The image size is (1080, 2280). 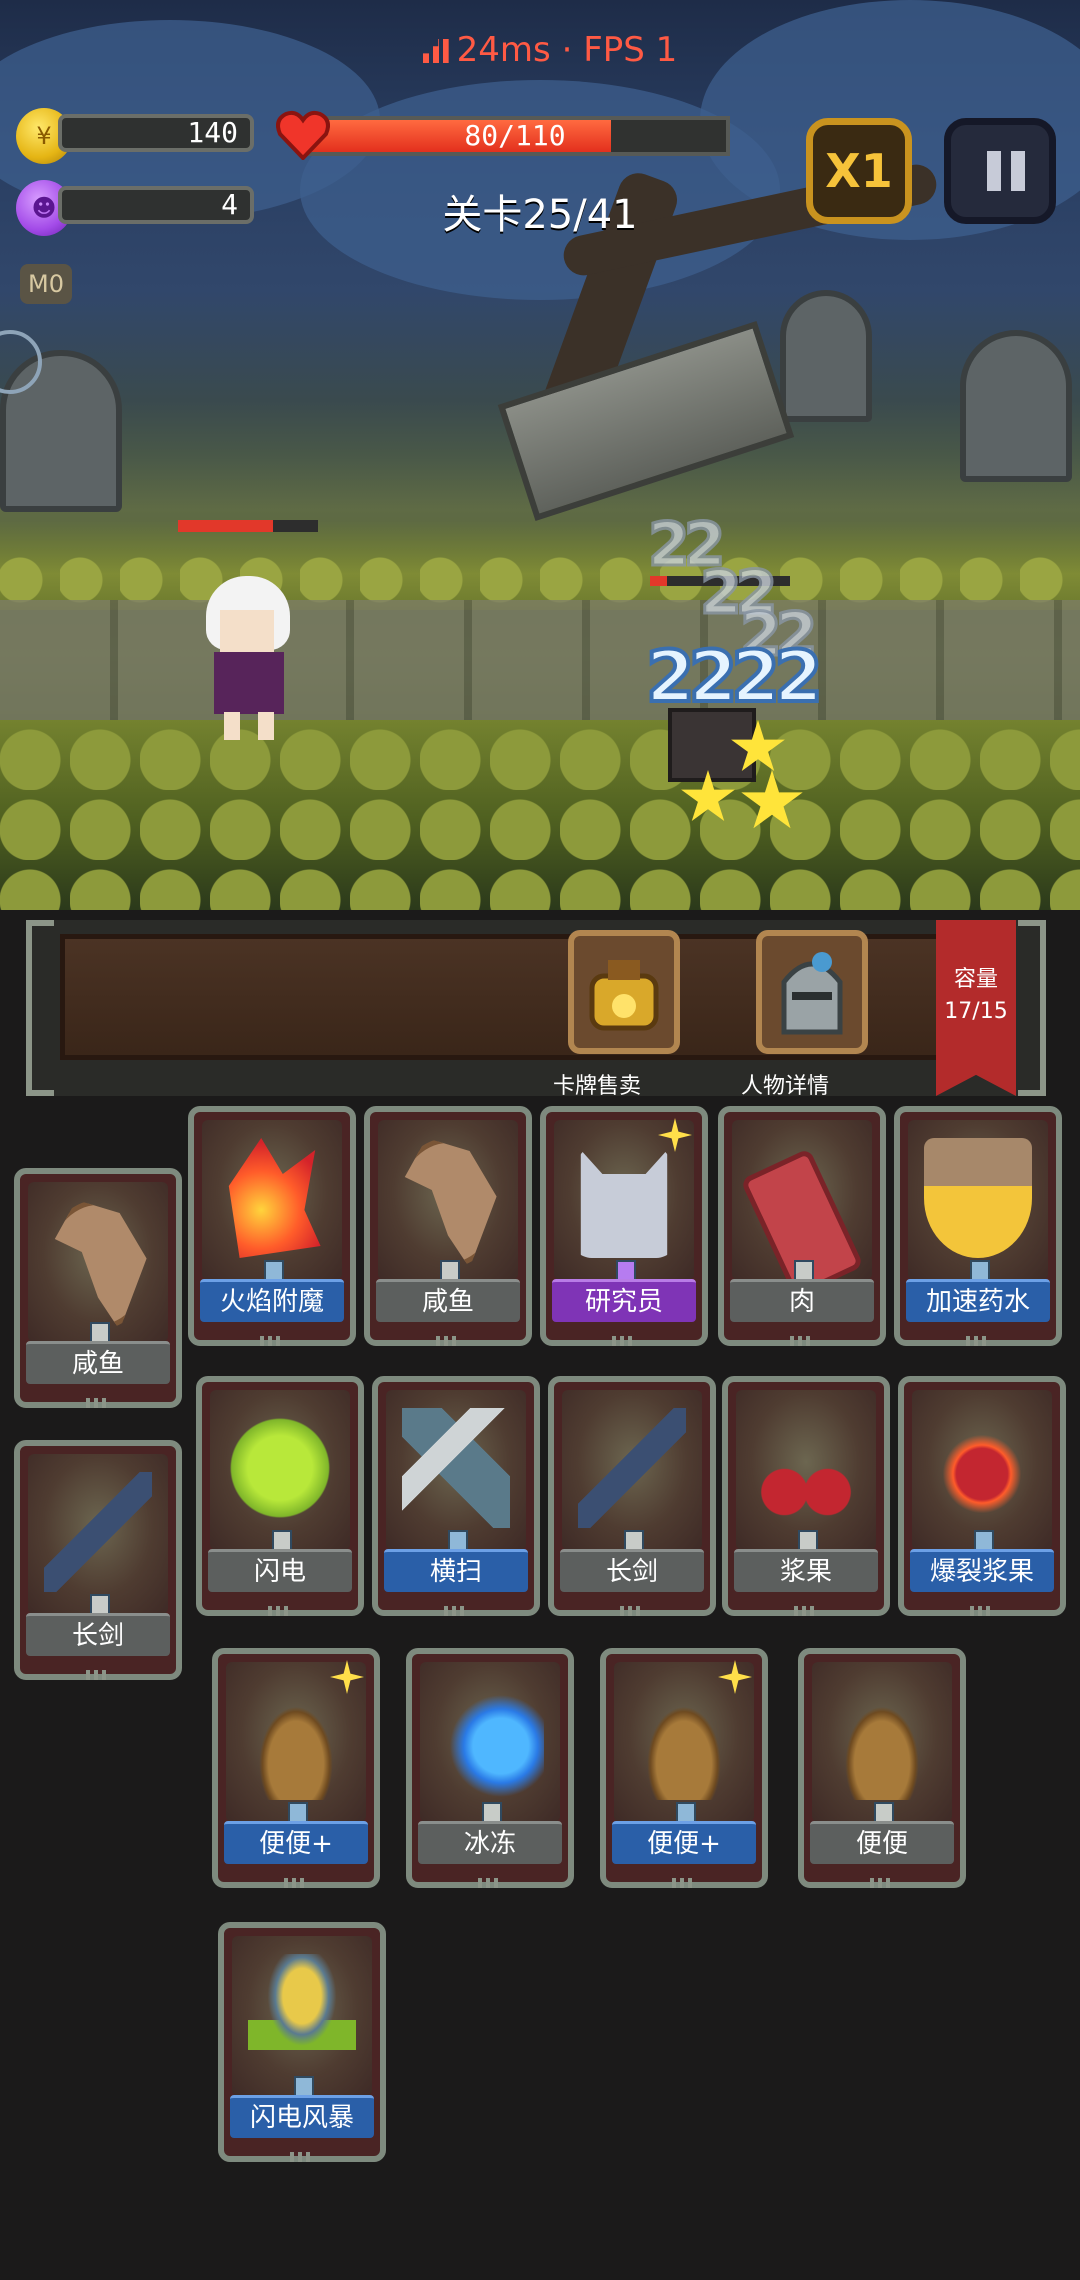 What do you see at coordinates (46, 284) in the screenshot?
I see `mode-chip: M0` at bounding box center [46, 284].